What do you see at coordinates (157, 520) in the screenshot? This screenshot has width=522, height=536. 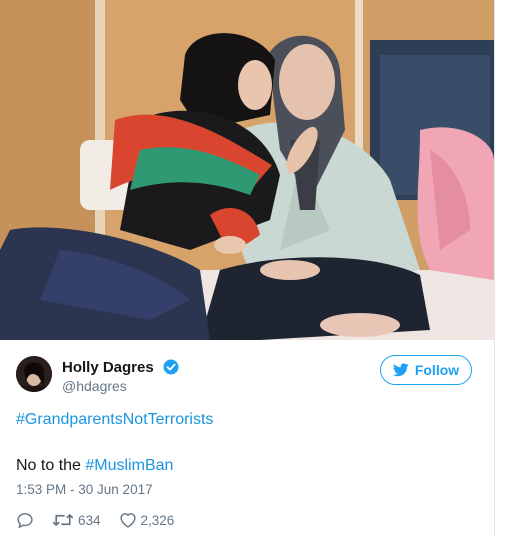 I see `like-count: 2,326` at bounding box center [157, 520].